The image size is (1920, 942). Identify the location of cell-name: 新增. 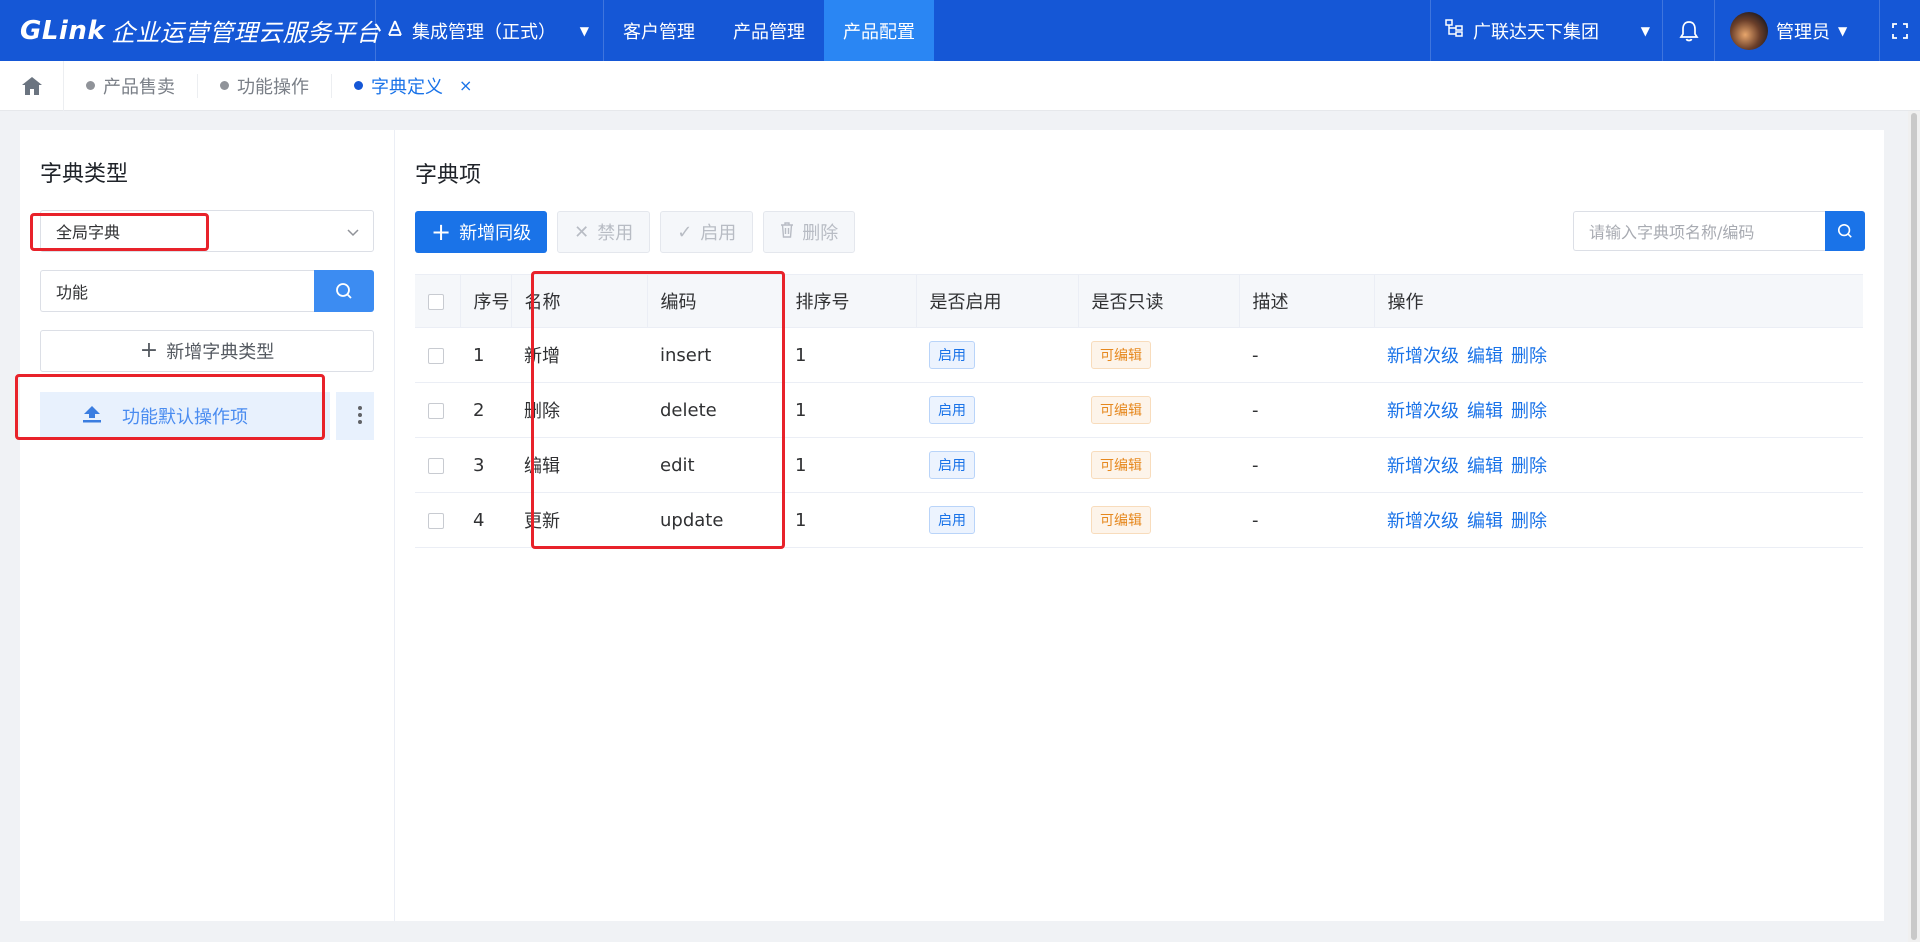
(579, 355).